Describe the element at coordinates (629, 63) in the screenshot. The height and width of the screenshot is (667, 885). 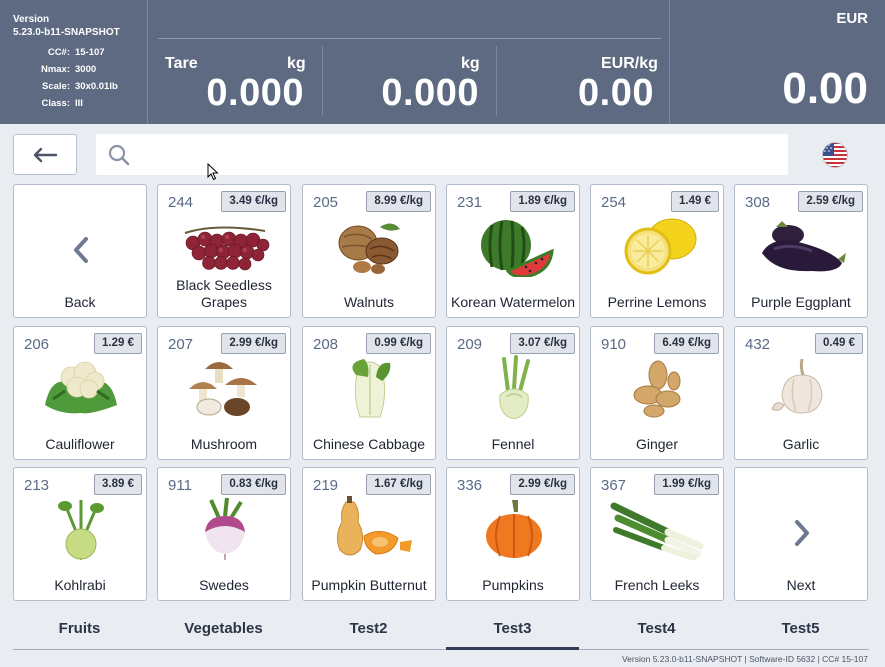
I see `unit-price-label: EUR/kg` at that location.